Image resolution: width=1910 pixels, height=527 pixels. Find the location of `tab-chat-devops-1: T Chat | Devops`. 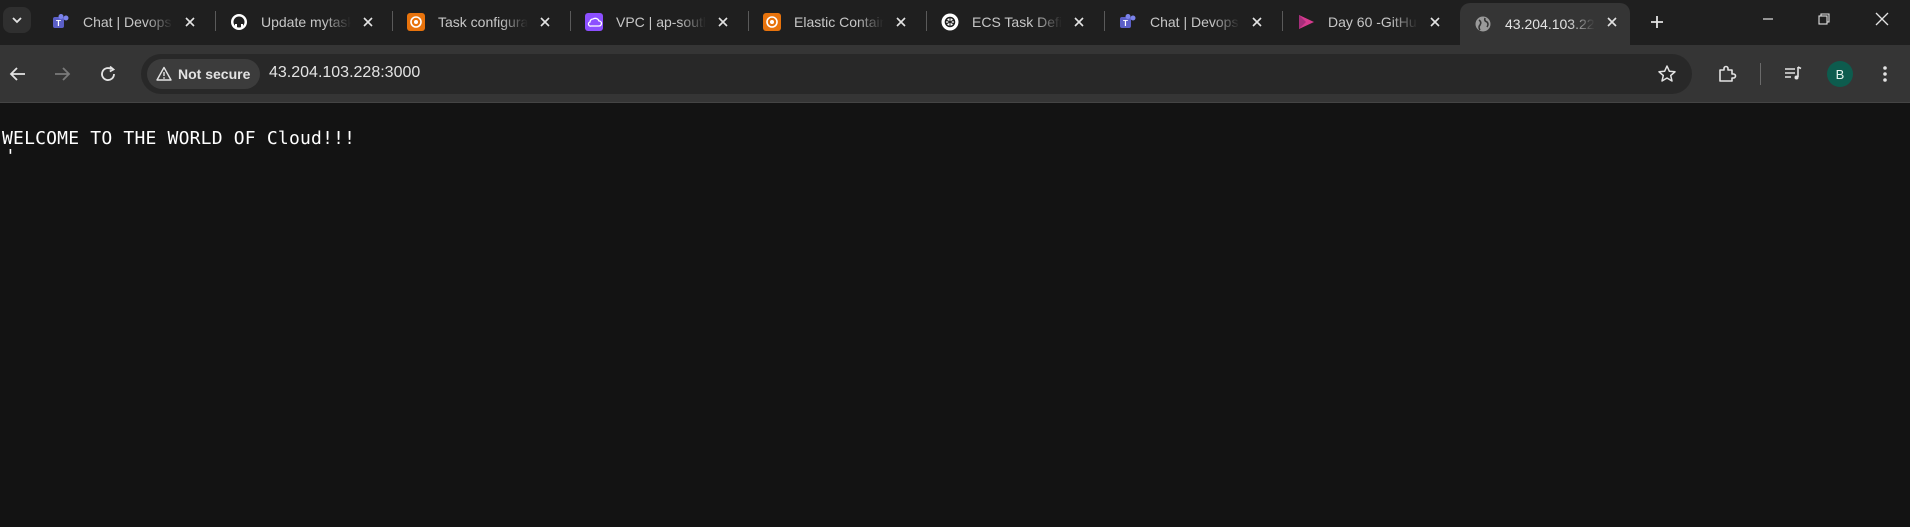

tab-chat-devops-1: T Chat | Devops is located at coordinates (123, 22).